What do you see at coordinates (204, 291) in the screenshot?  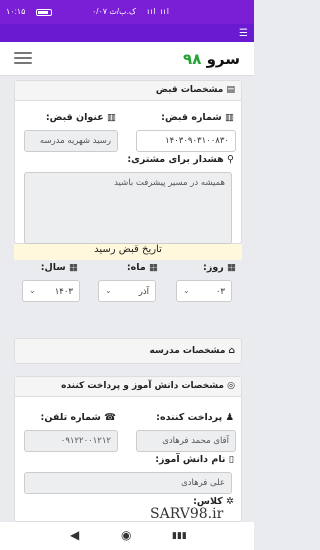 I see `day-select: ۰۳ ⌄` at bounding box center [204, 291].